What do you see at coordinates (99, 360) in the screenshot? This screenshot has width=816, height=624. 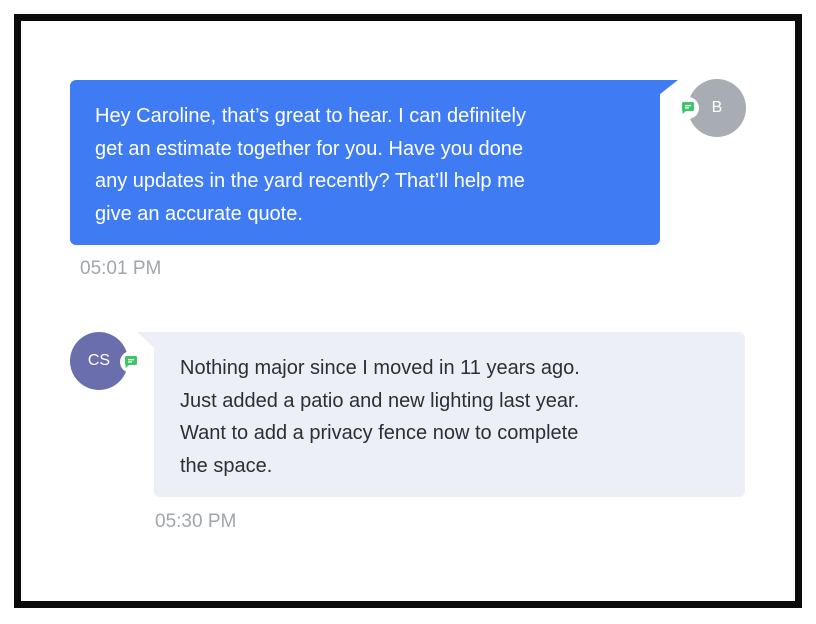 I see `avatar-initials: CS` at bounding box center [99, 360].